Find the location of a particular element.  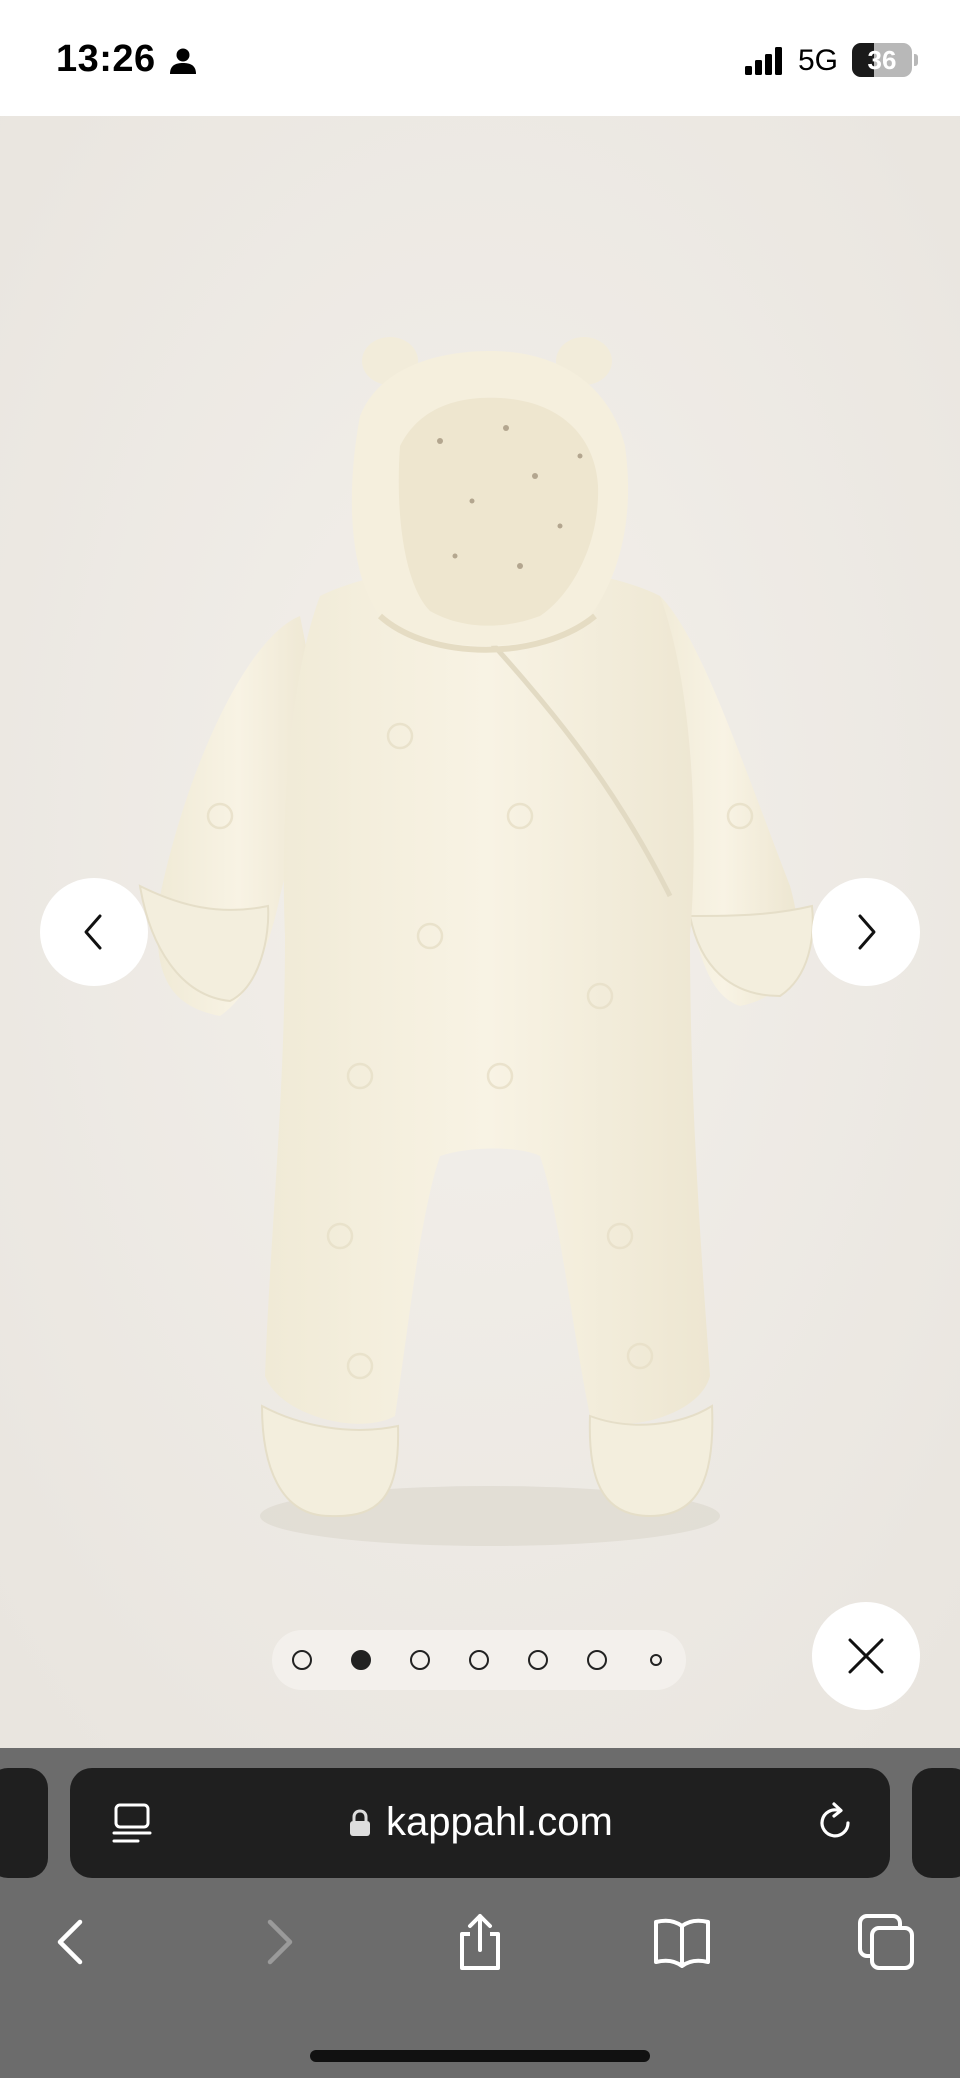

address-bar: kappahl.com is located at coordinates (480, 1823).